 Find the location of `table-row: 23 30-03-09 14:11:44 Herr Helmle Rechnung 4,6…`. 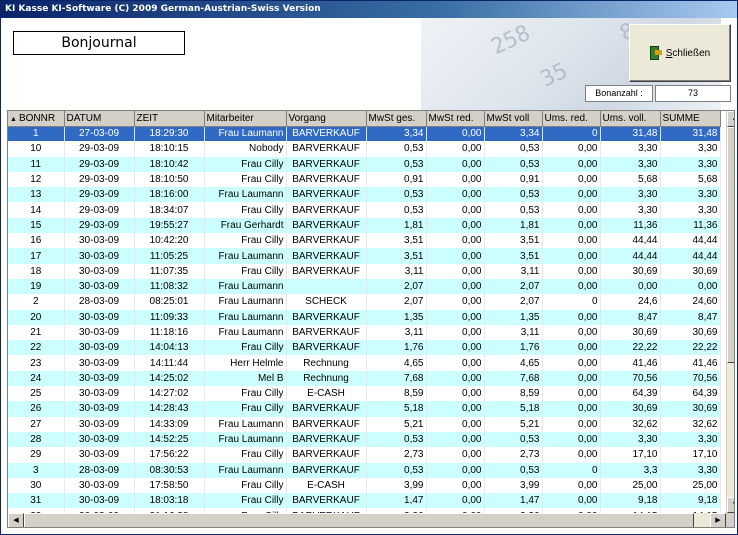

table-row: 23 30-03-09 14:11:44 Herr Helmle Rechnung 4,6… is located at coordinates (364, 363).